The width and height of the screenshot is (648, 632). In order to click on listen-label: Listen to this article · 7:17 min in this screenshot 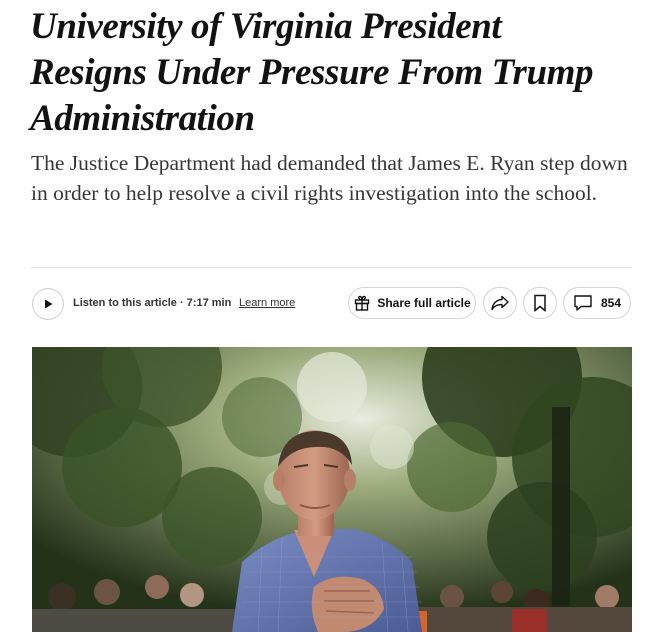, I will do `click(152, 303)`.